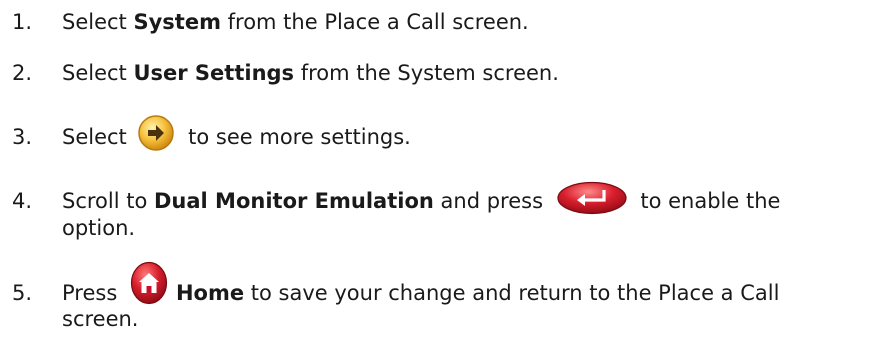 Image resolution: width=884 pixels, height=339 pixels. I want to click on ui-label-system: System, so click(177, 22).